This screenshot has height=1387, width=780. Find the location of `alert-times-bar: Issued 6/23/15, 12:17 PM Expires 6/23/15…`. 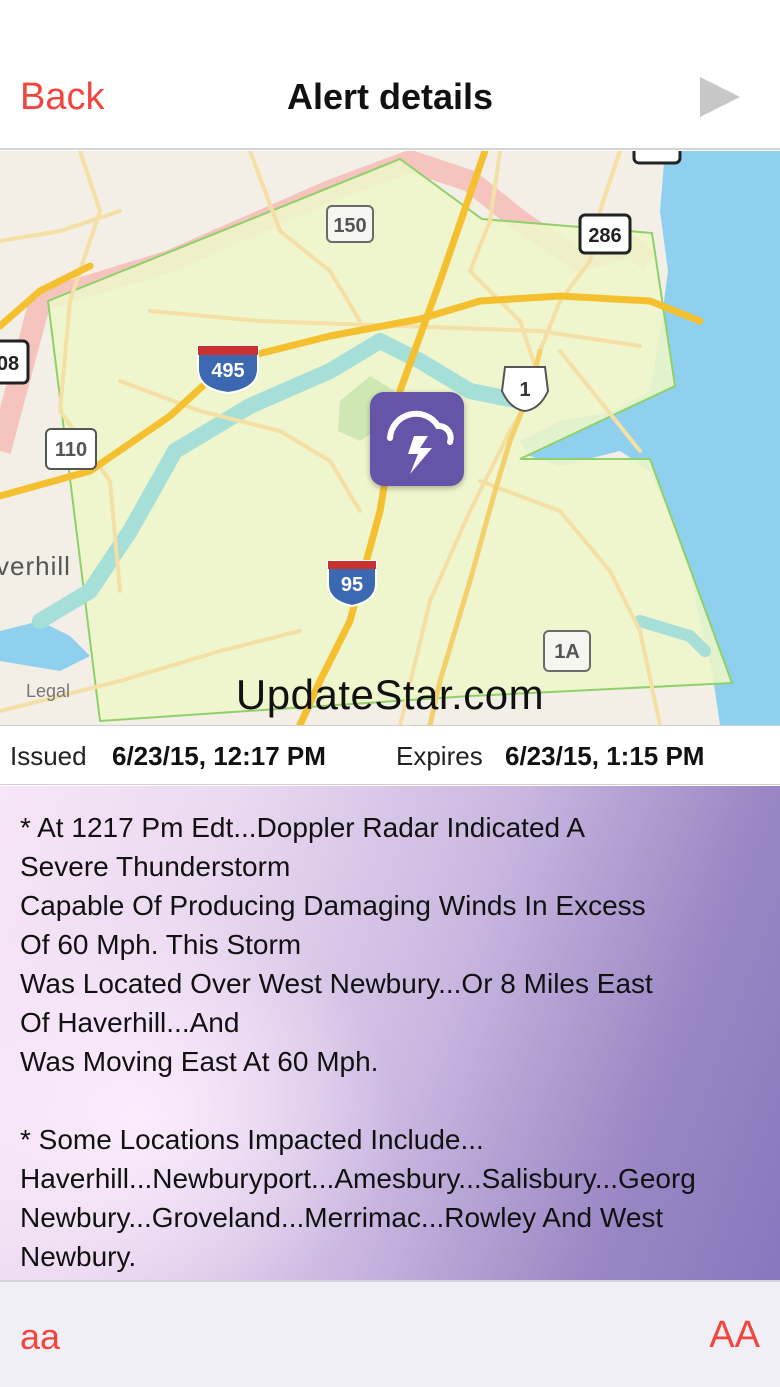

alert-times-bar: Issued 6/23/15, 12:17 PM Expires 6/23/15… is located at coordinates (390, 755).